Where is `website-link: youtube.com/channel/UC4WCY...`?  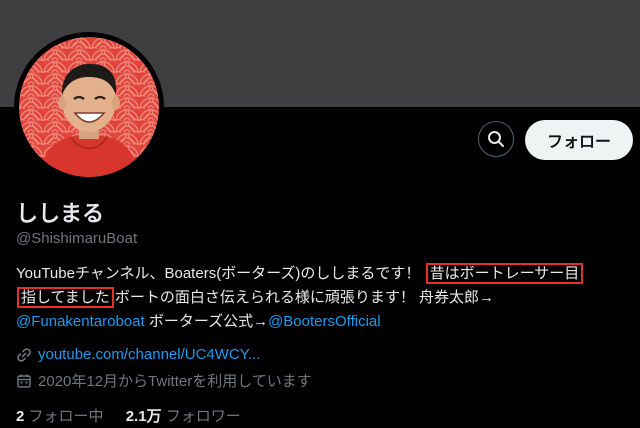 website-link: youtube.com/channel/UC4WCY... is located at coordinates (149, 354).